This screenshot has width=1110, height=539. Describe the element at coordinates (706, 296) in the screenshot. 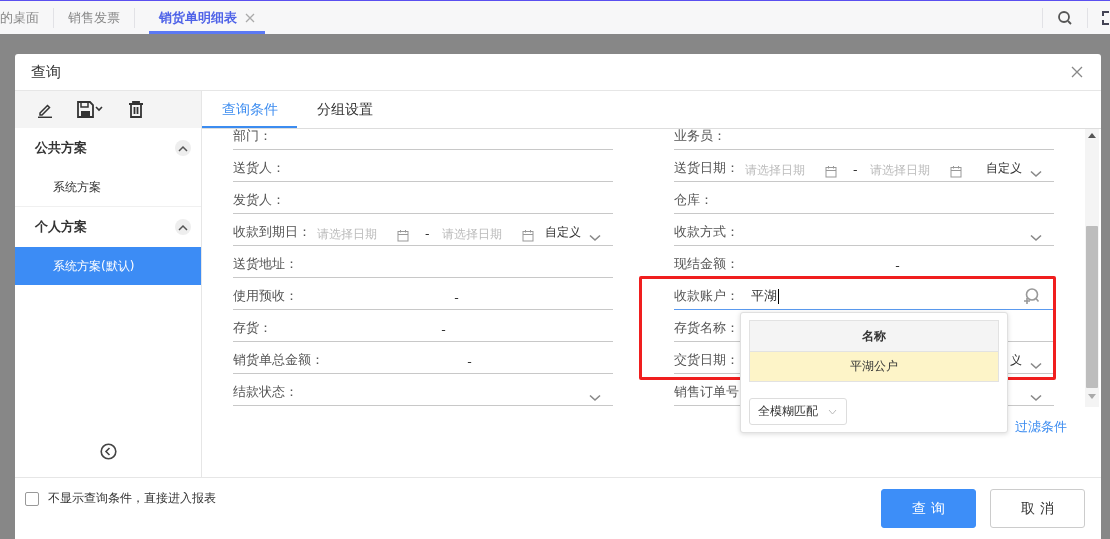

I see `field-label: 收款账户：` at that location.